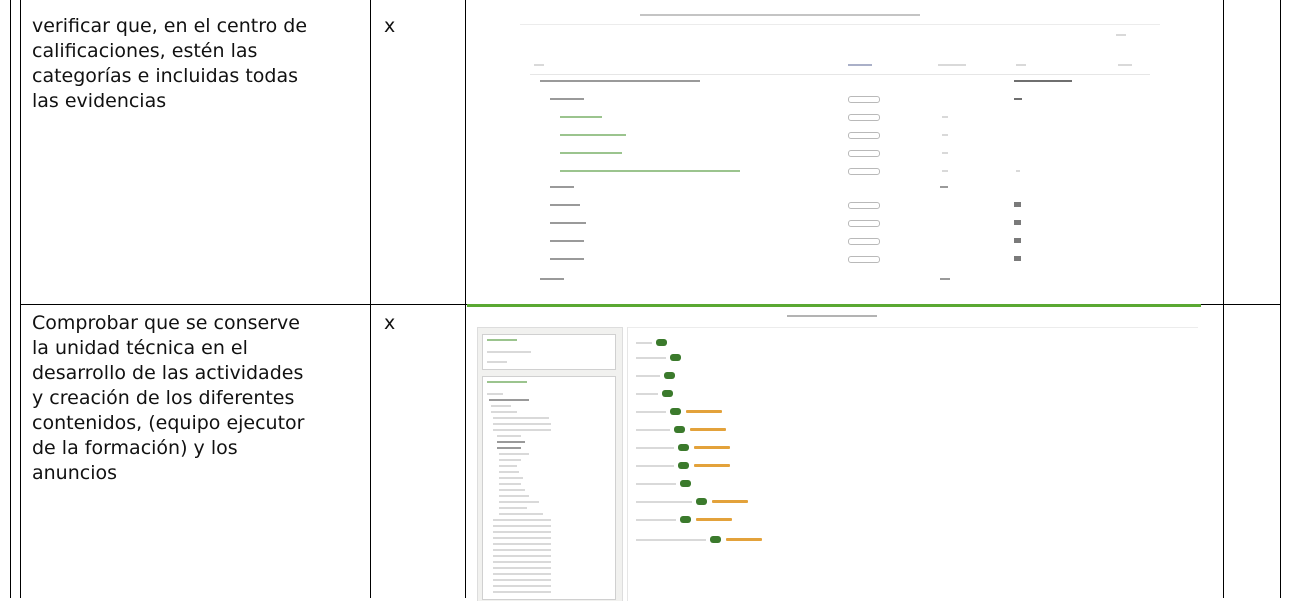 The width and height of the screenshot is (1293, 601). Describe the element at coordinates (165, 76) in the screenshot. I see `row-1-line: categorías e incluidas todas` at that location.